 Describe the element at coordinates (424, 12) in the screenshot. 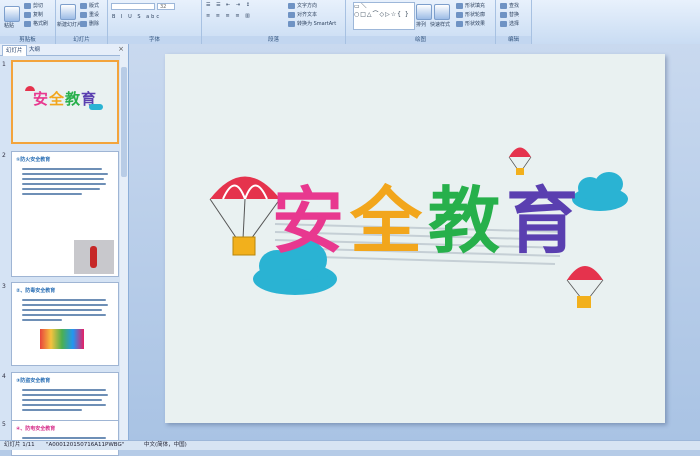

I see `arrange-icon` at that location.